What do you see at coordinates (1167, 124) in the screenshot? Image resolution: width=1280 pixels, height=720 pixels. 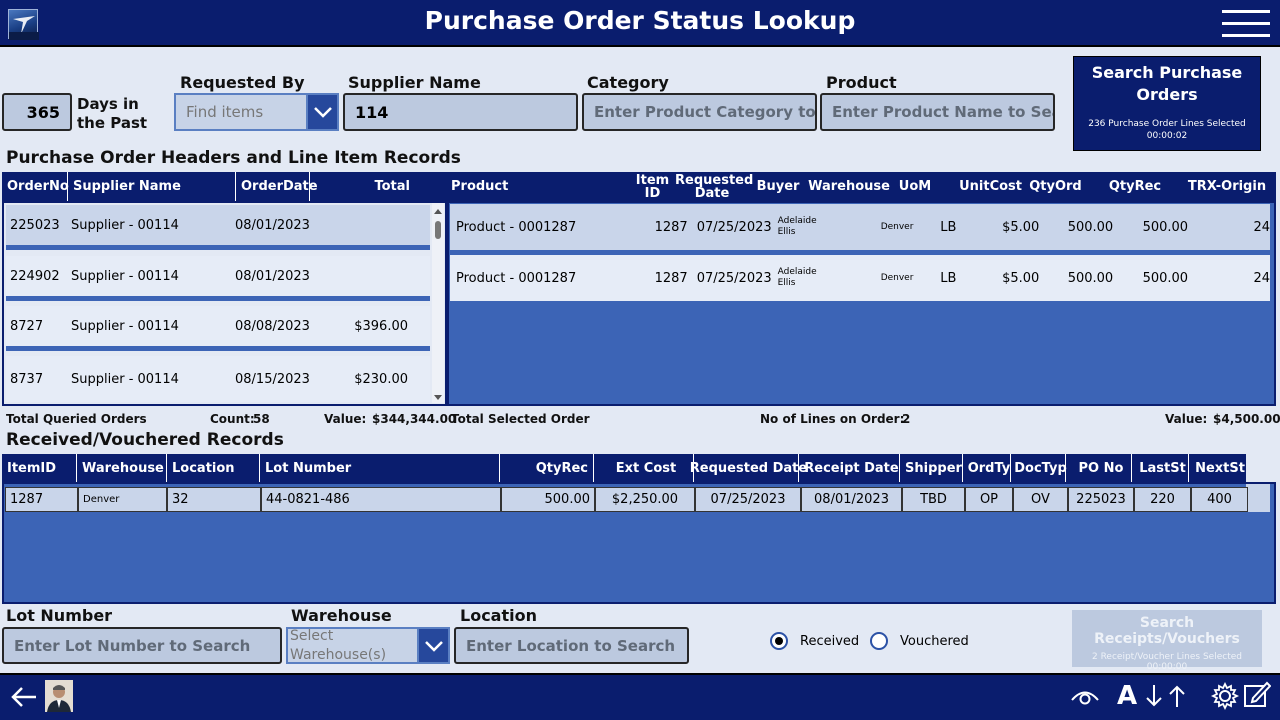 I see `search-po-status: 236 Purchase Order Lines Selected` at bounding box center [1167, 124].